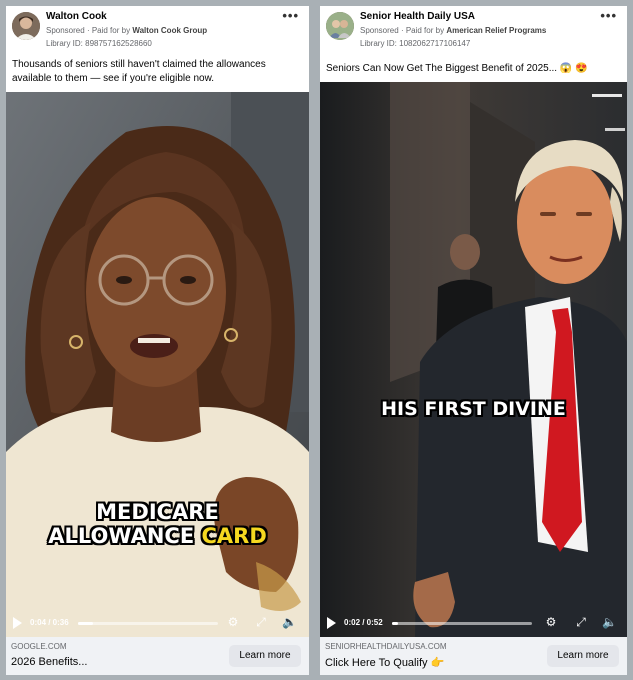  I want to click on video-overlay-caption: HIS FIRST DIVINE, so click(473, 409).